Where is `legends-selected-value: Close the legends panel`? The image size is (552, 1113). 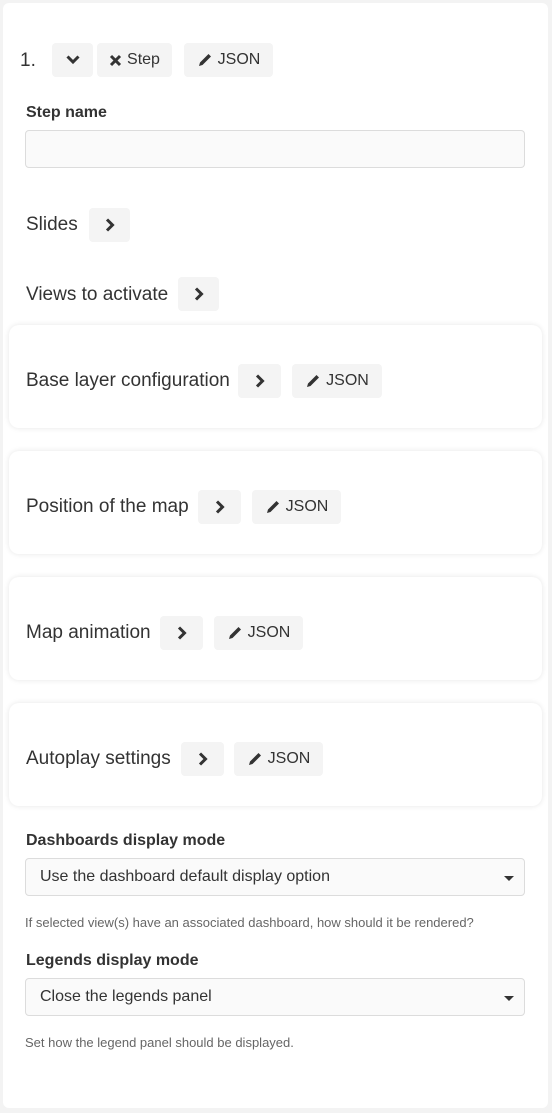 legends-selected-value: Close the legends panel is located at coordinates (126, 996).